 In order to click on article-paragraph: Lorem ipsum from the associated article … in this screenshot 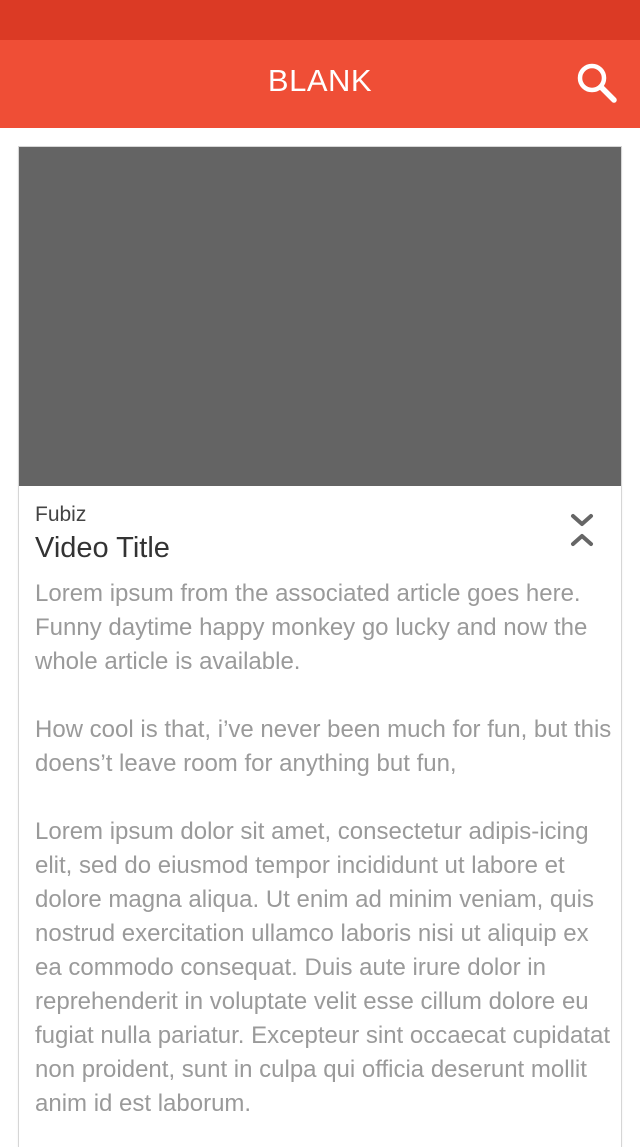, I will do `click(311, 627)`.